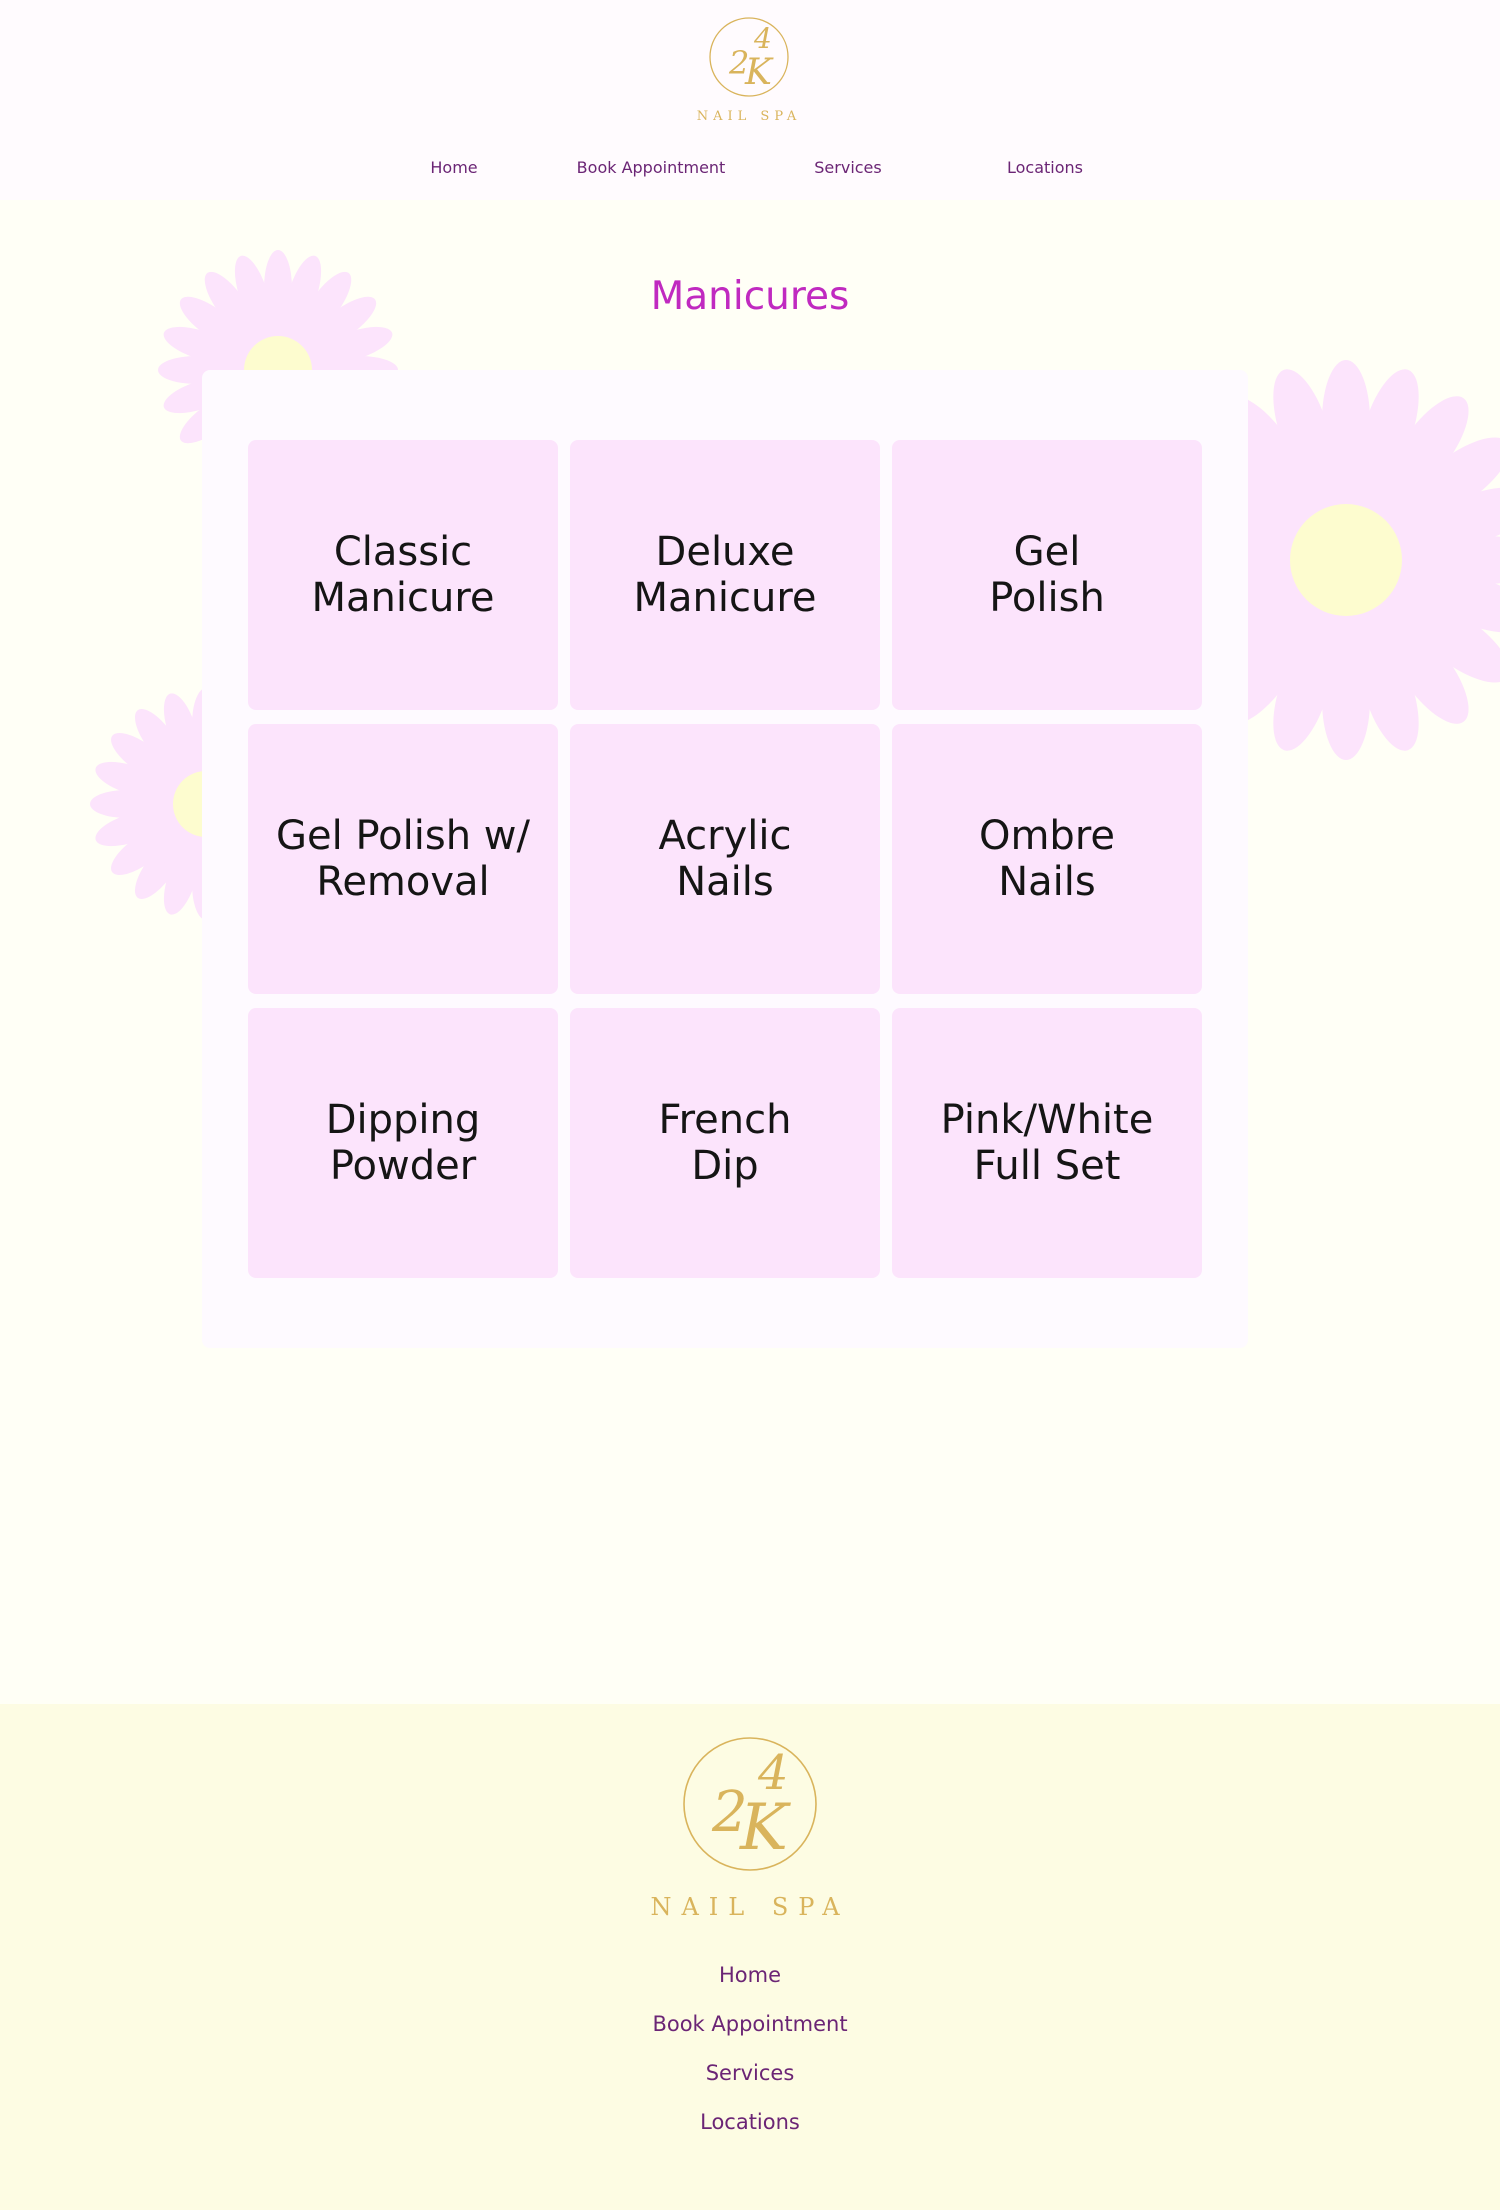 This screenshot has height=2210, width=1500. Describe the element at coordinates (454, 167) in the screenshot. I see `nav-home: Home` at that location.